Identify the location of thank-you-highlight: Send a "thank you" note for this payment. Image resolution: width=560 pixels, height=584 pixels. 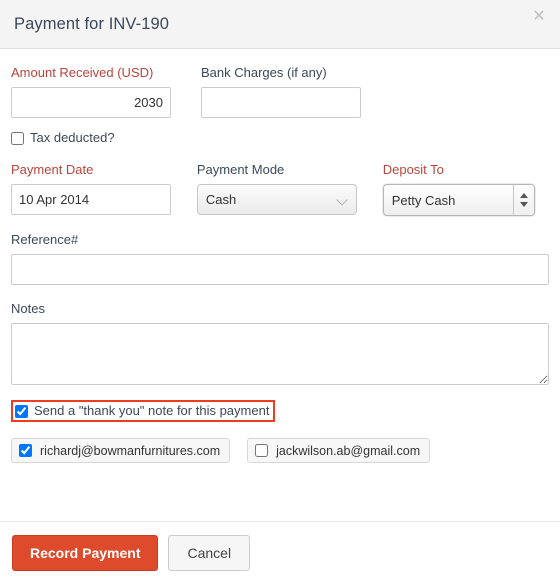
(143, 411).